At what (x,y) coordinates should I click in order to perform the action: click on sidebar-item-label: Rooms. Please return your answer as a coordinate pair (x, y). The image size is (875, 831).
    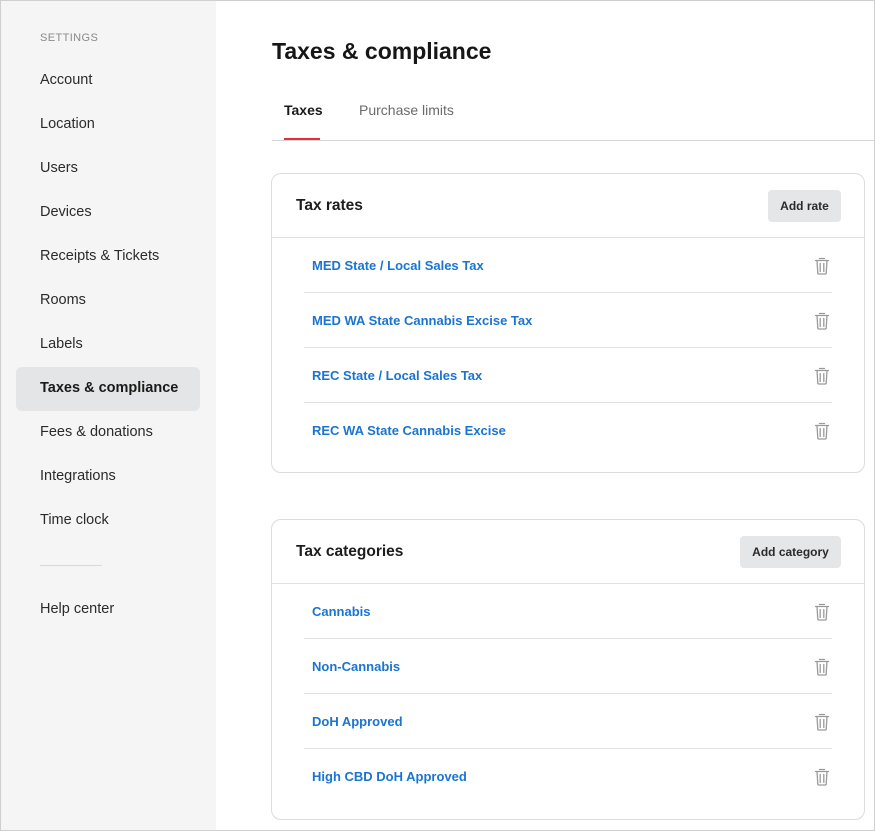
    Looking at the image, I should click on (63, 300).